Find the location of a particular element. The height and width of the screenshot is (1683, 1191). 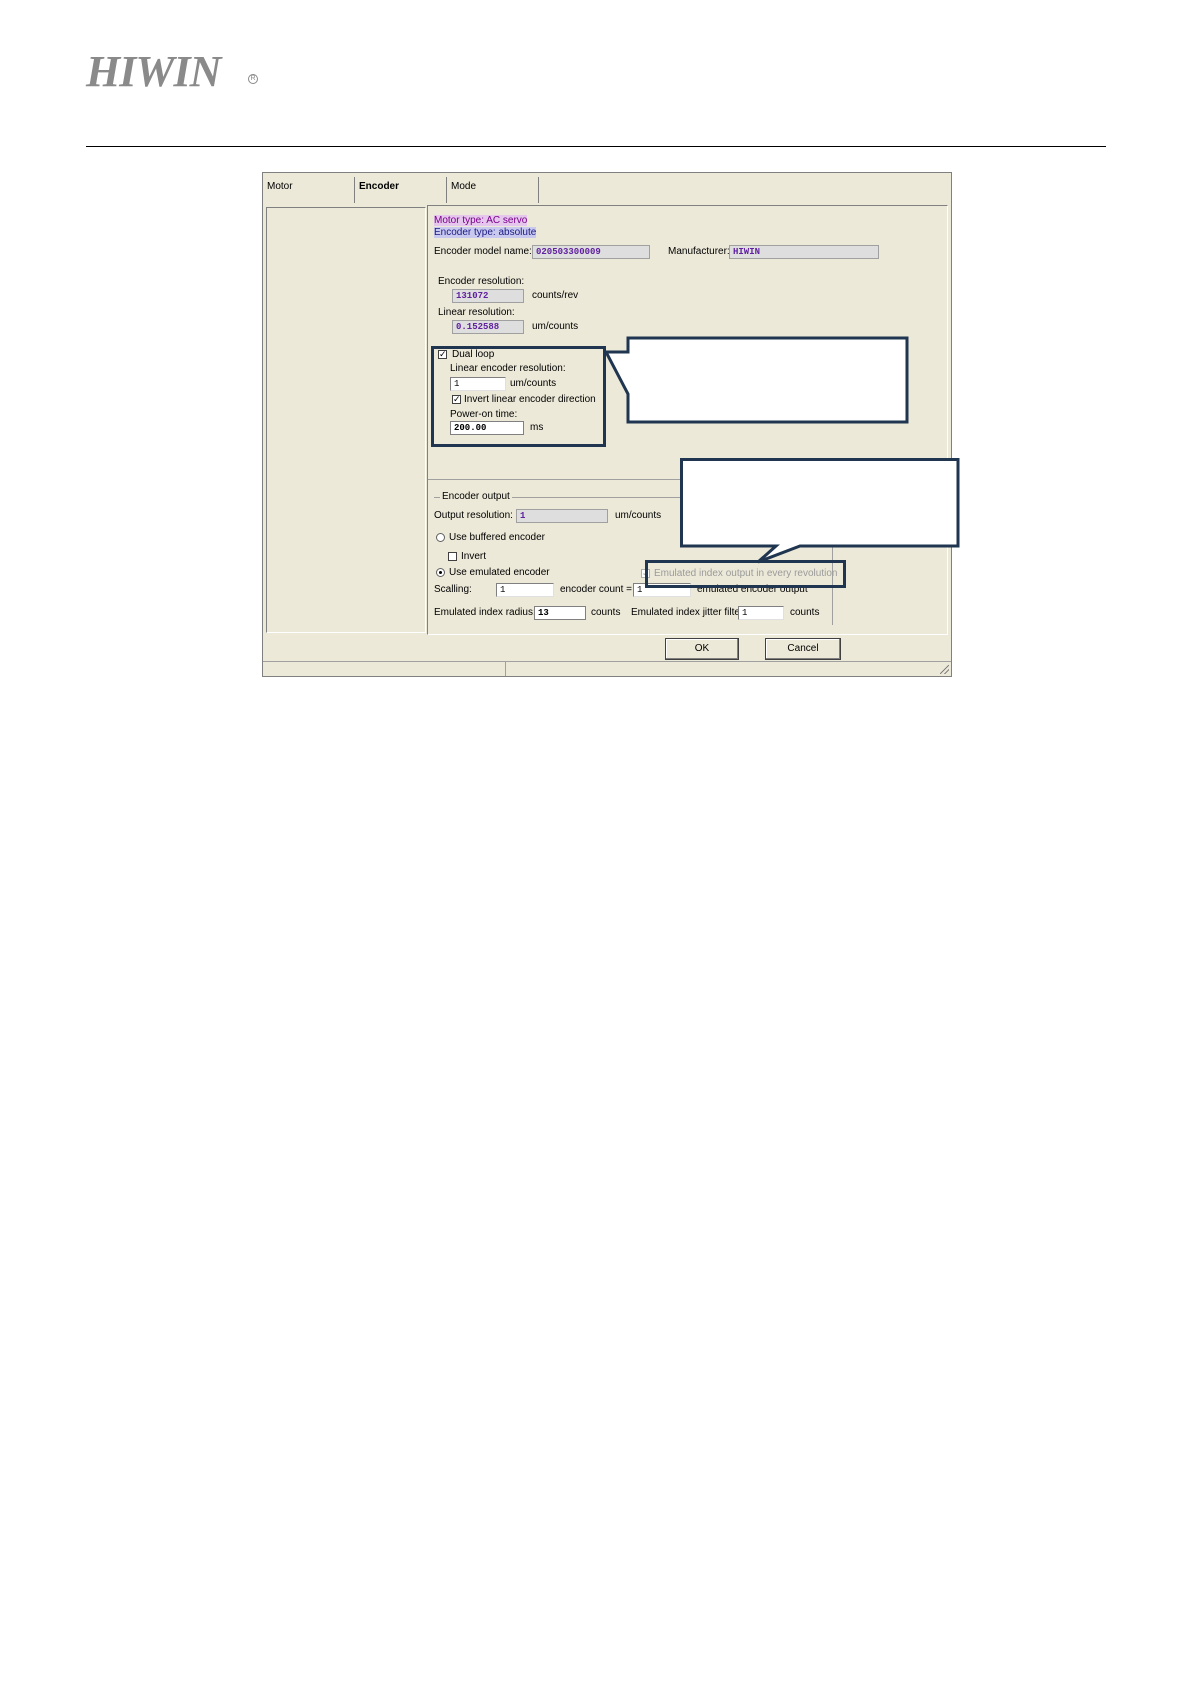

buffered-encoder-radio is located at coordinates (440, 537).